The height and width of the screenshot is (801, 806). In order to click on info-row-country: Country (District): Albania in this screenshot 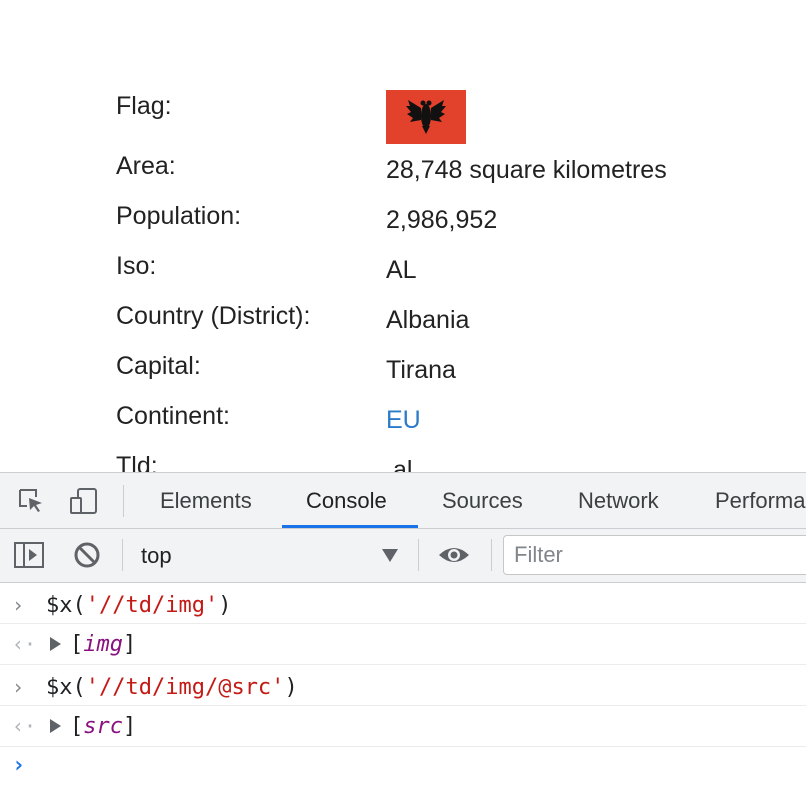, I will do `click(403, 325)`.